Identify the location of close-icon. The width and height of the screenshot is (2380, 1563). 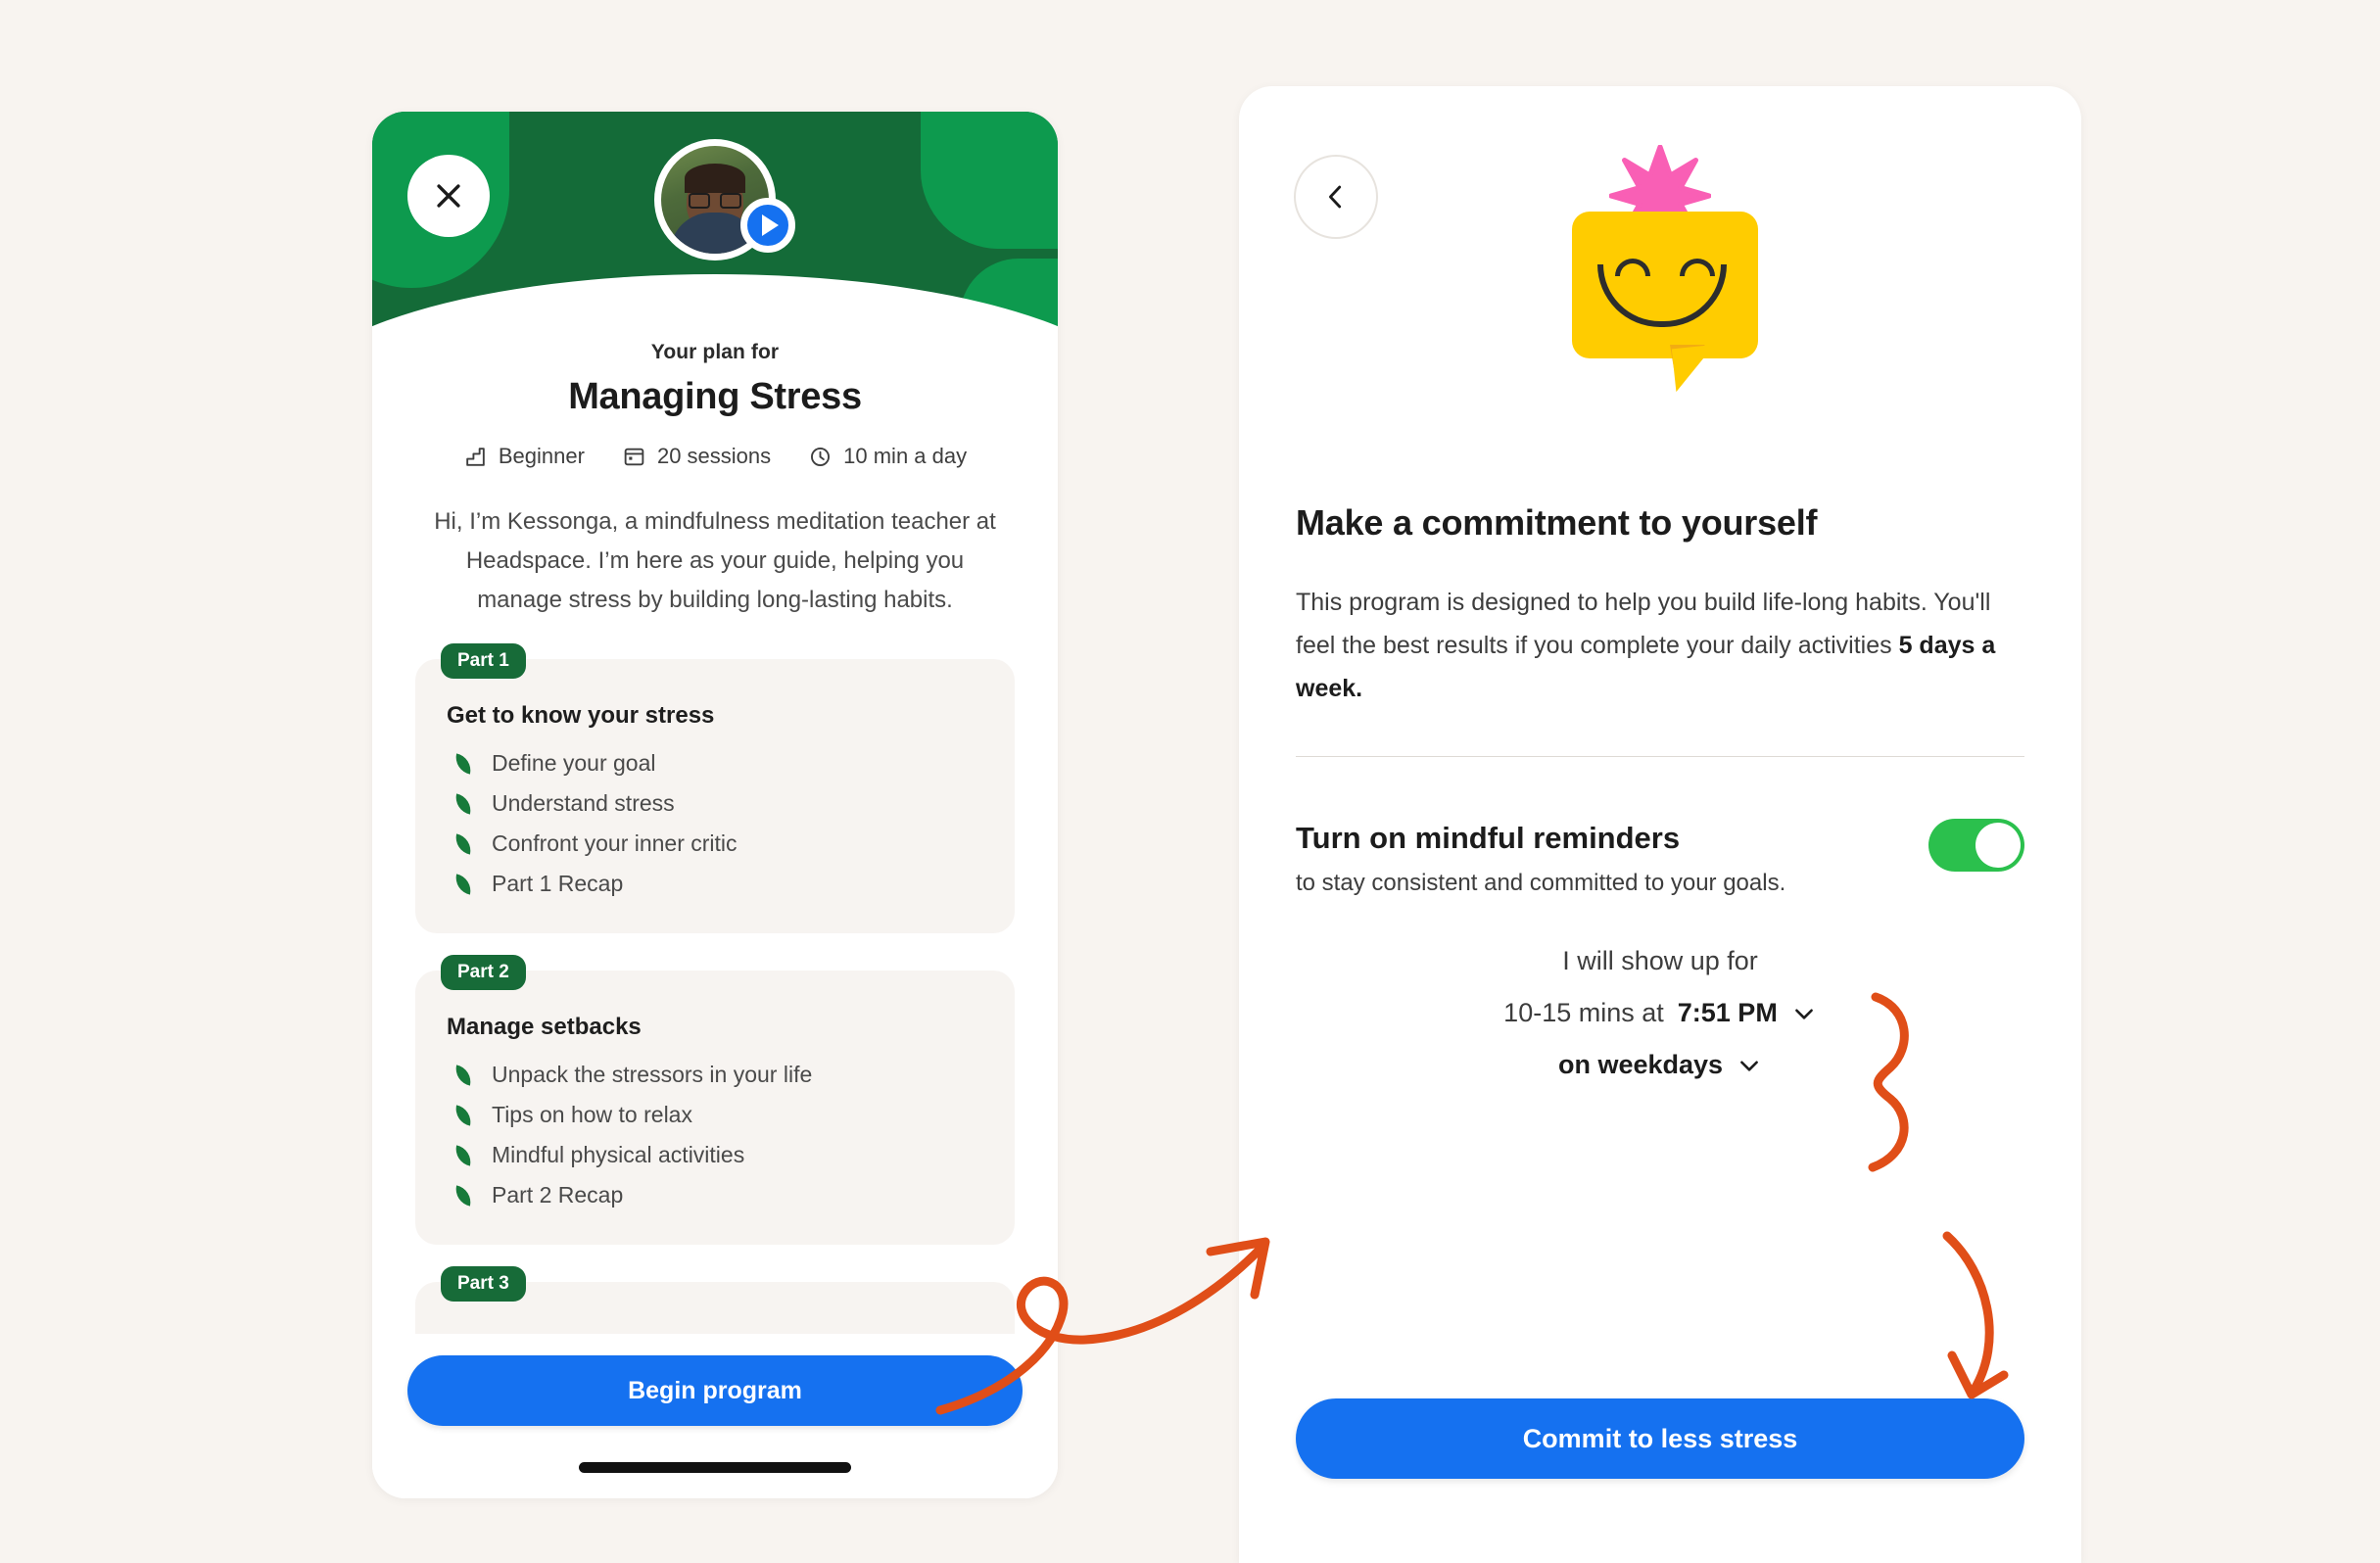
(448, 196).